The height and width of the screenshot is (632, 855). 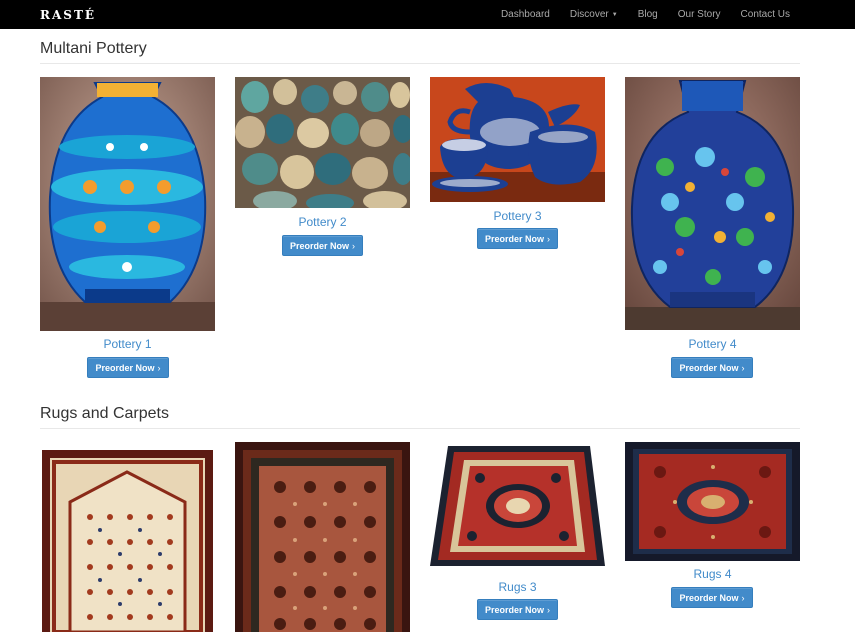 What do you see at coordinates (699, 14) in the screenshot?
I see `nav-our-story: Our Story` at bounding box center [699, 14].